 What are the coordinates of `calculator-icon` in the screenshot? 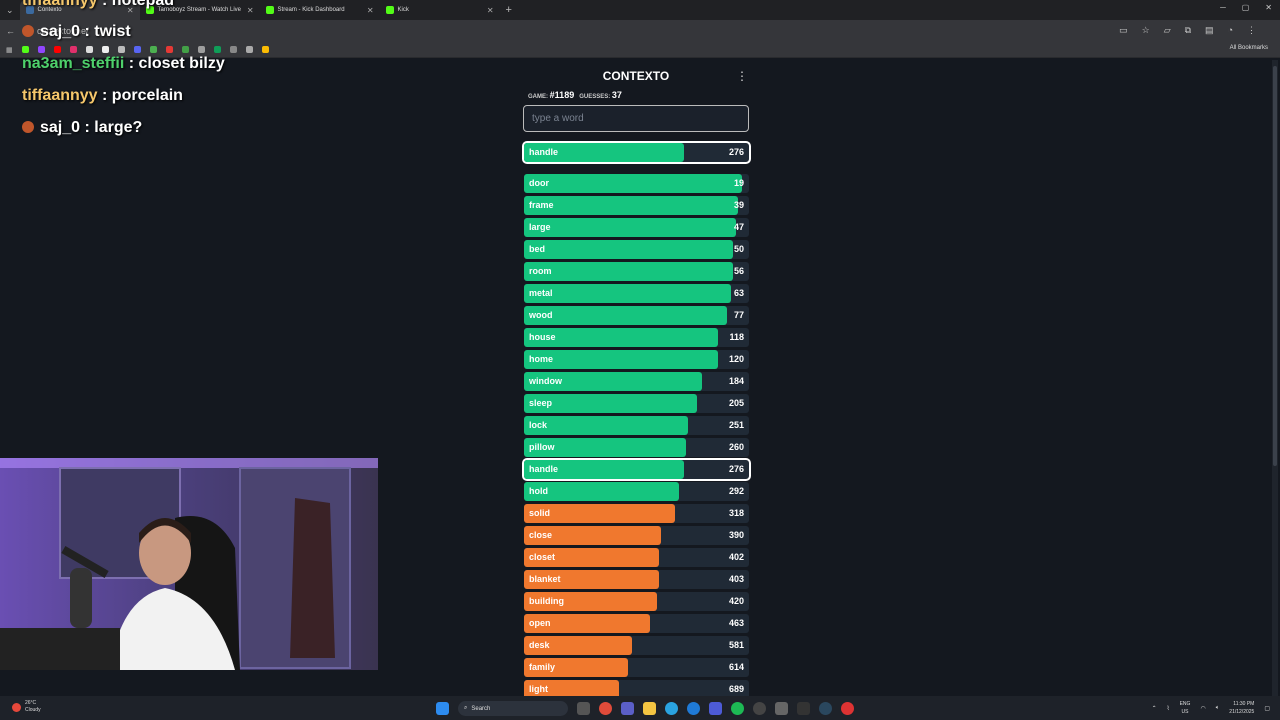 It's located at (781, 708).